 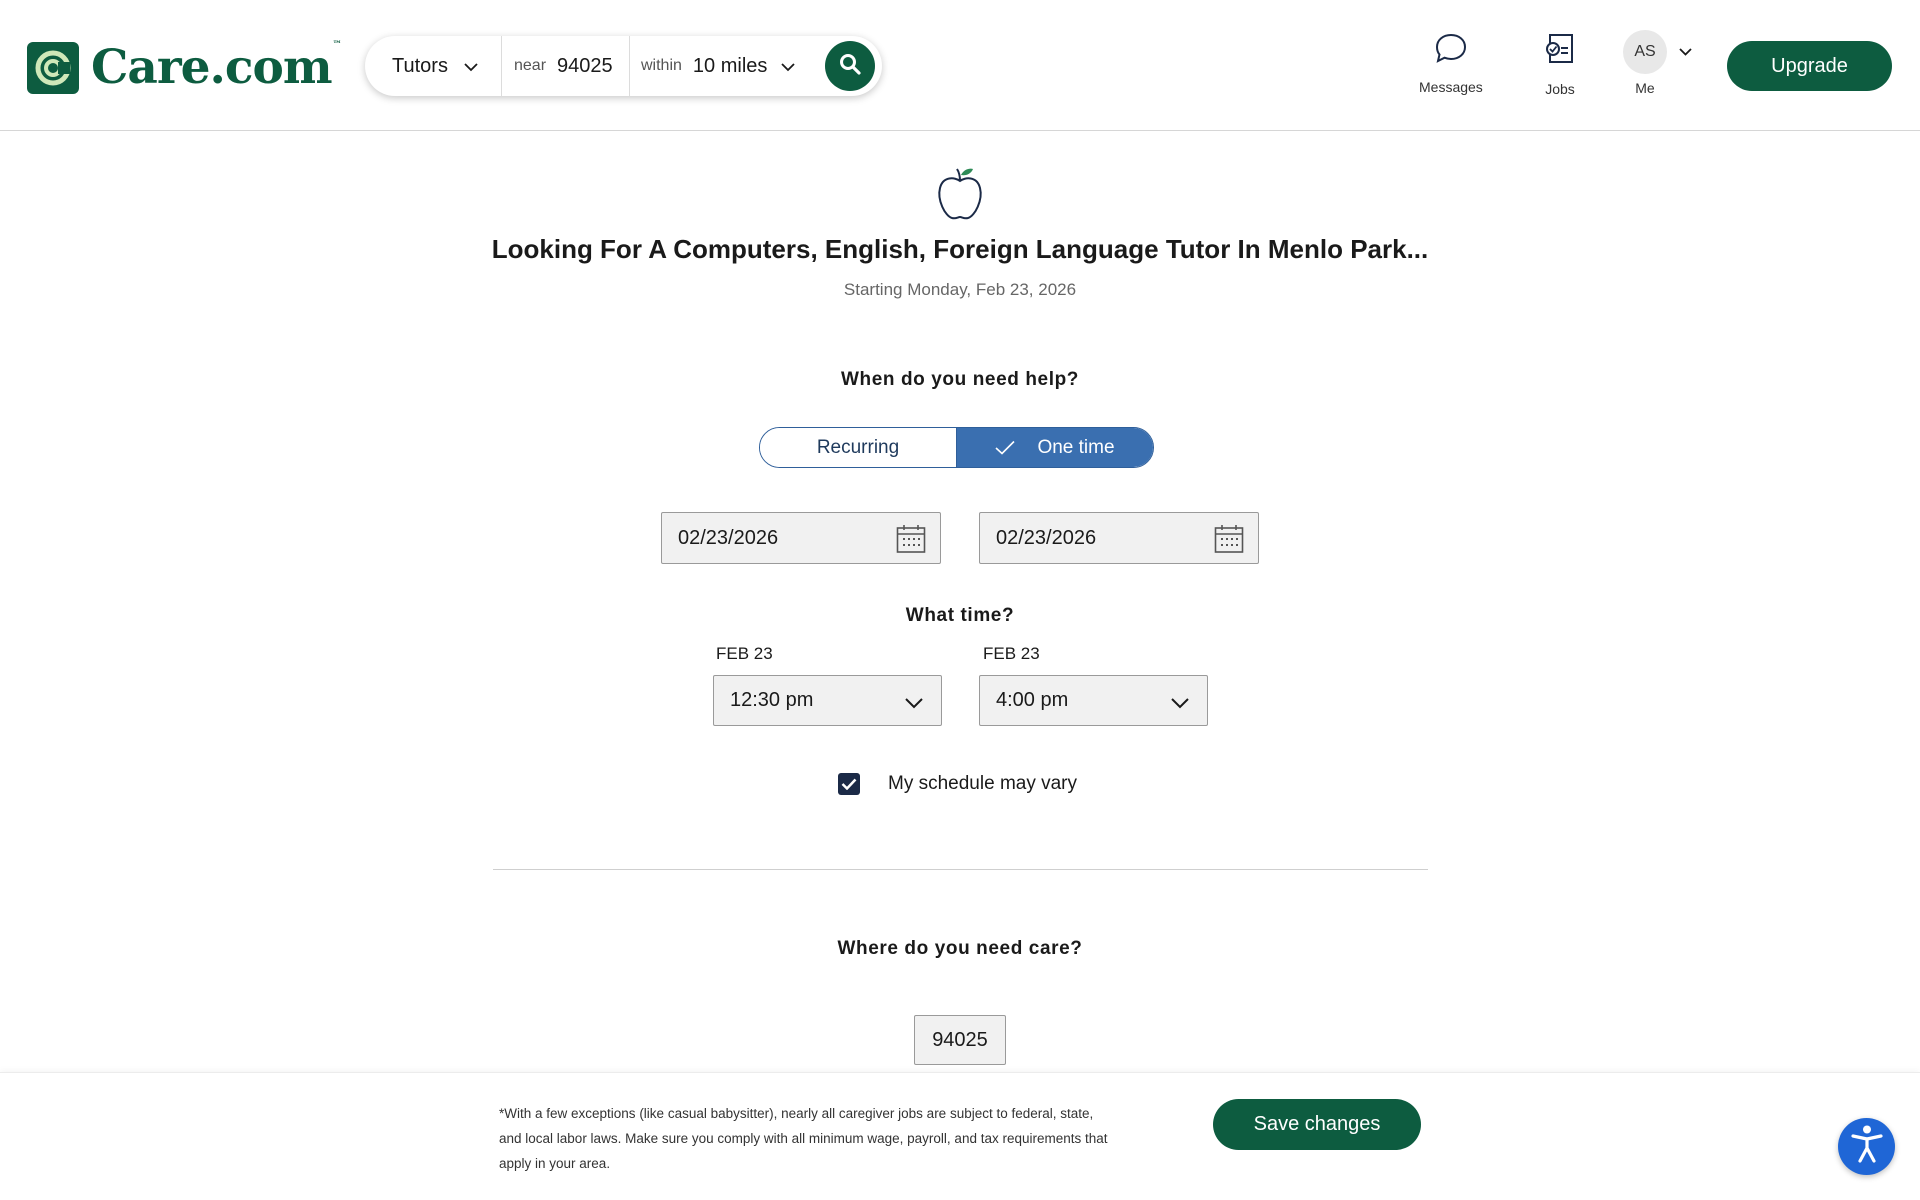 I want to click on care-logo: Care.com™, so click(x=184, y=67).